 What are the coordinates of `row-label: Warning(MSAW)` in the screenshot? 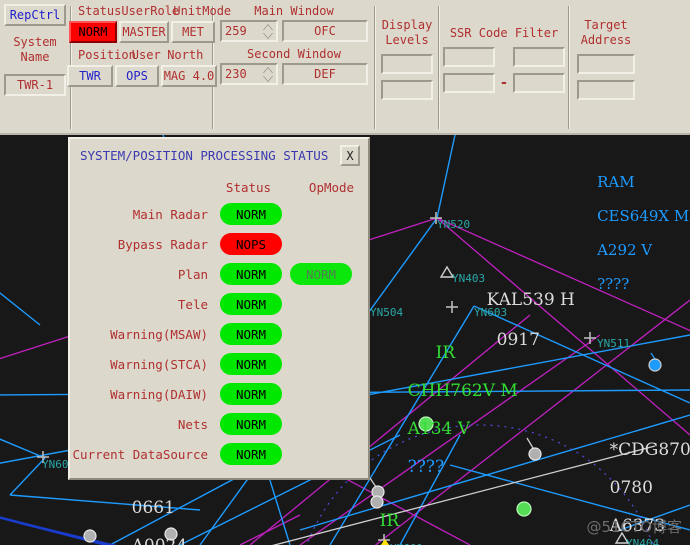 It's located at (159, 334).